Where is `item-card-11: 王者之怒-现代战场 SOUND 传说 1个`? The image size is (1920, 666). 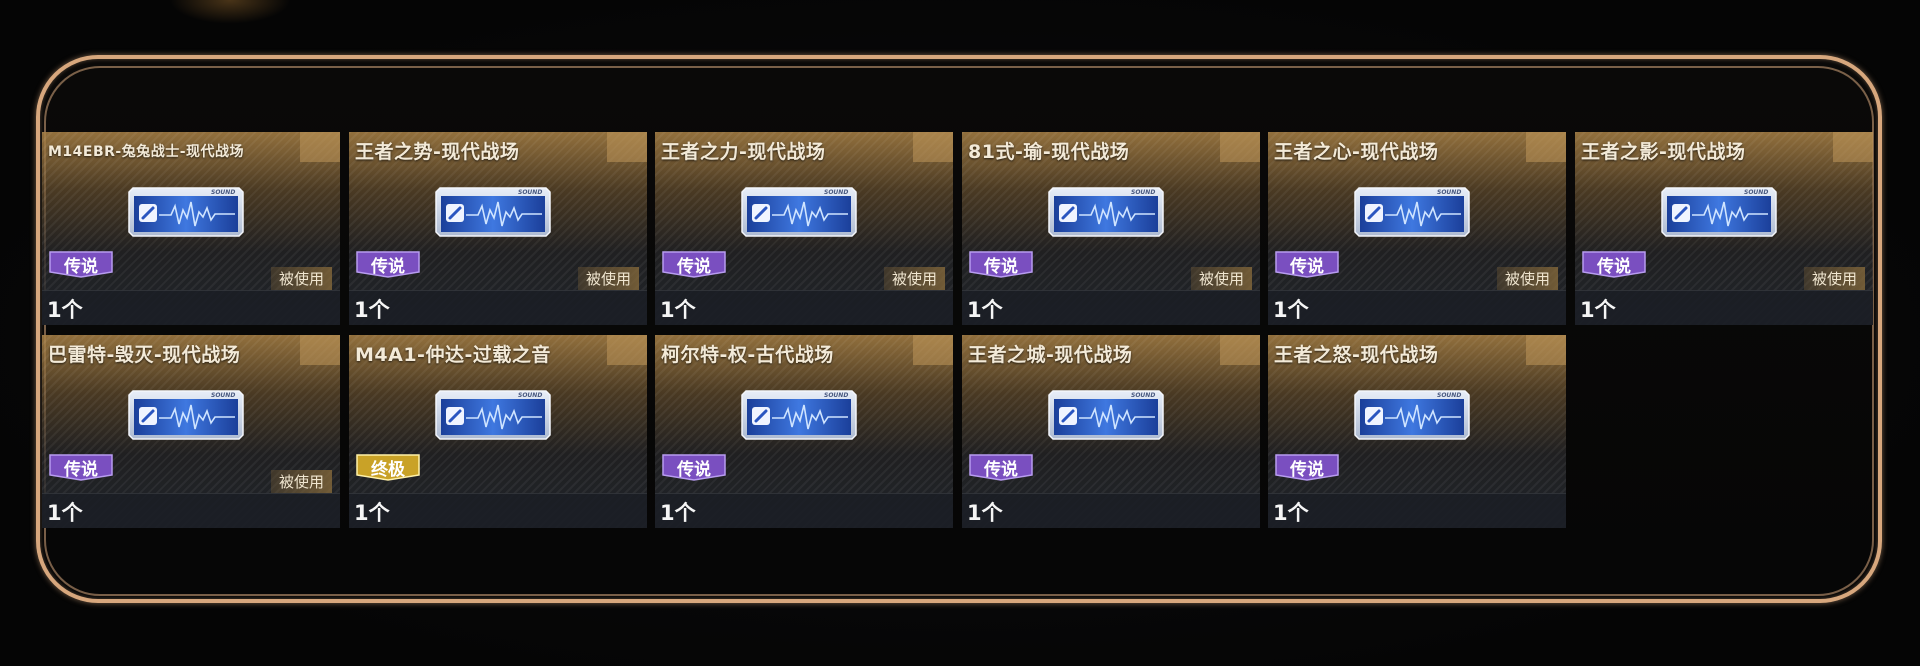
item-card-11: 王者之怒-现代战场 SOUND 传说 1个 is located at coordinates (1417, 431).